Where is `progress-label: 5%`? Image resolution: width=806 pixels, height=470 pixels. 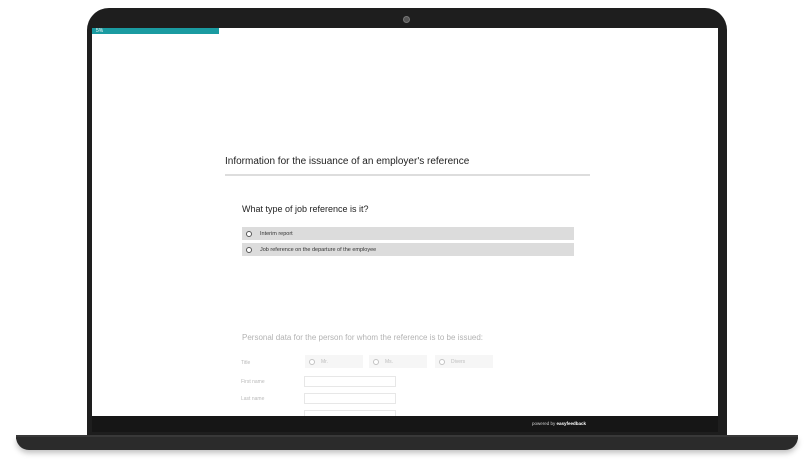 progress-label: 5% is located at coordinates (100, 31).